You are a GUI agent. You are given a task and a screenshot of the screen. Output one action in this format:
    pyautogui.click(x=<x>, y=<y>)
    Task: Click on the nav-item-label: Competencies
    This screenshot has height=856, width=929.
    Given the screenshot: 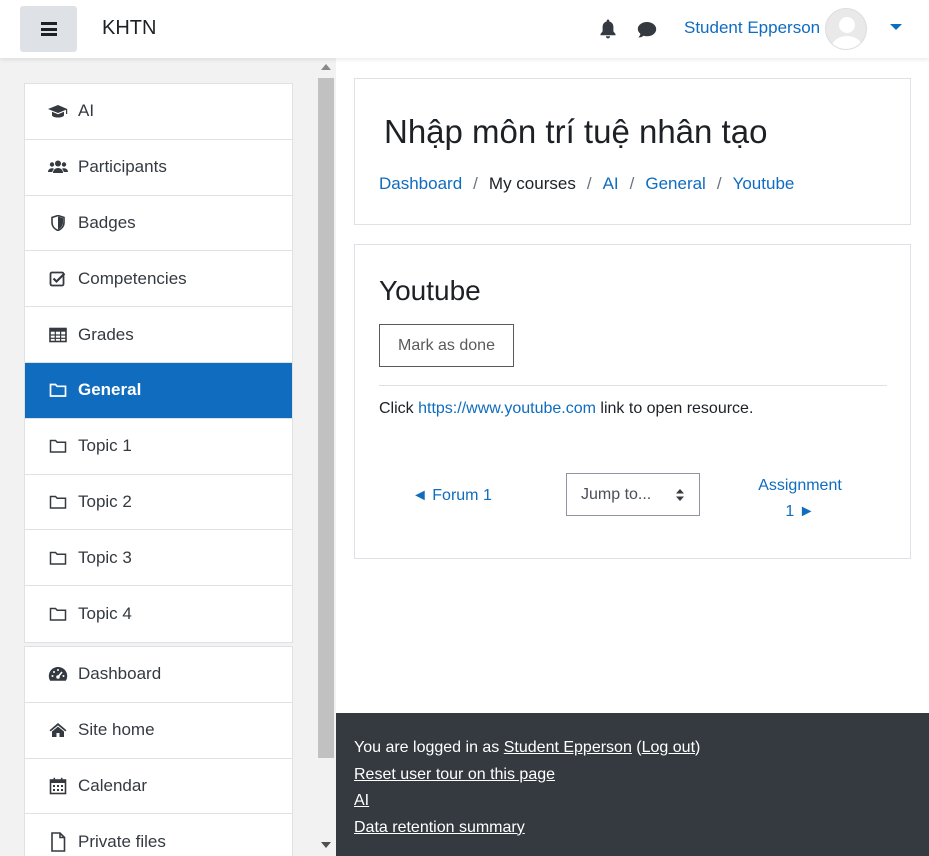 What is the action you would take?
    pyautogui.click(x=132, y=278)
    